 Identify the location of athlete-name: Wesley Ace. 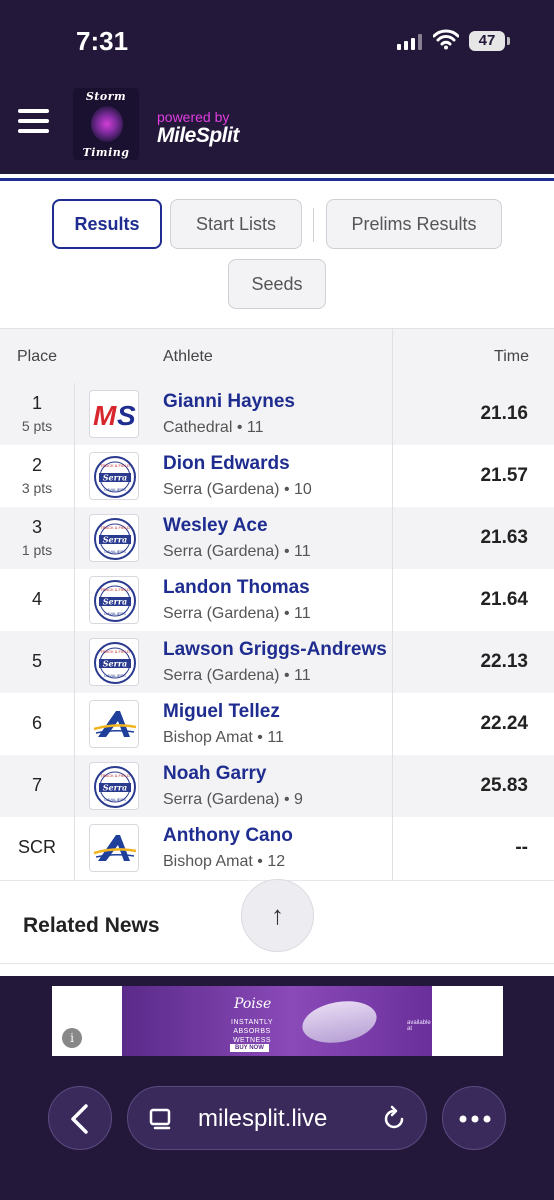
(215, 526).